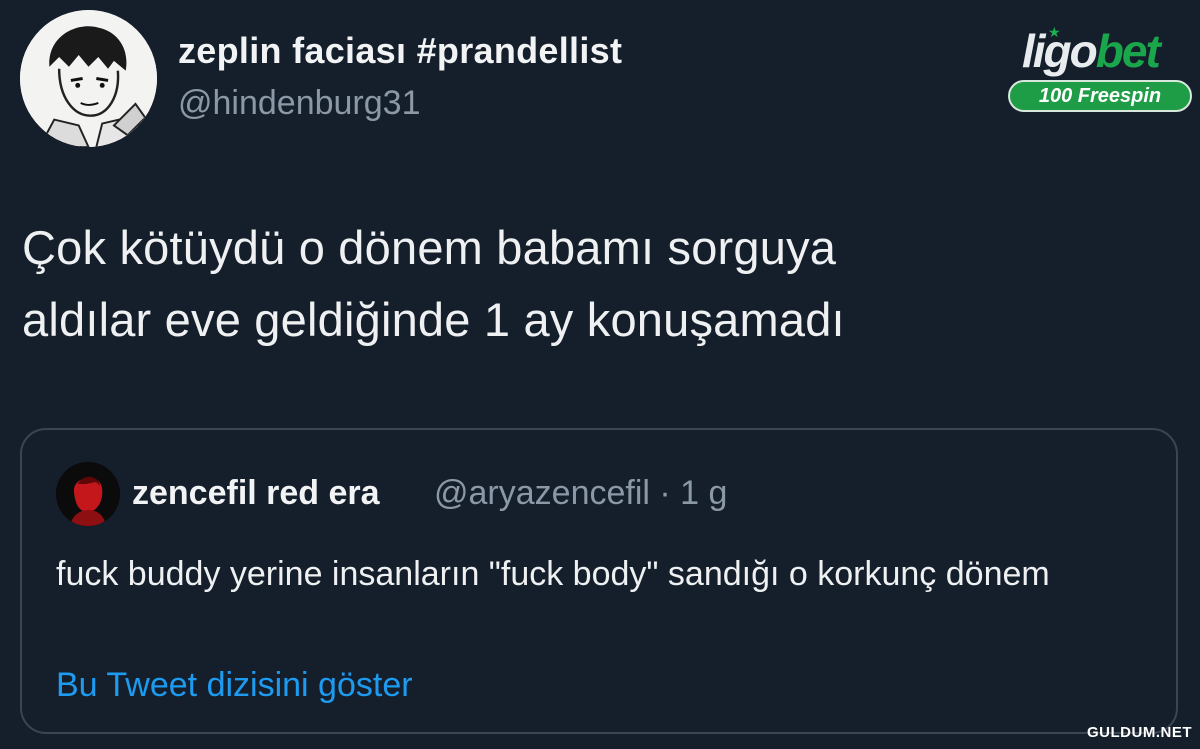 The width and height of the screenshot is (1200, 749). What do you see at coordinates (1128, 51) in the screenshot?
I see `ad-brand-part2: bet` at bounding box center [1128, 51].